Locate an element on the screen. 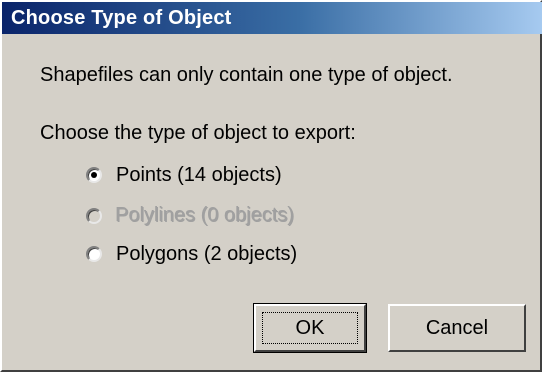 The height and width of the screenshot is (372, 542). option-polygons: Polygons (2 objects) is located at coordinates (191, 254).